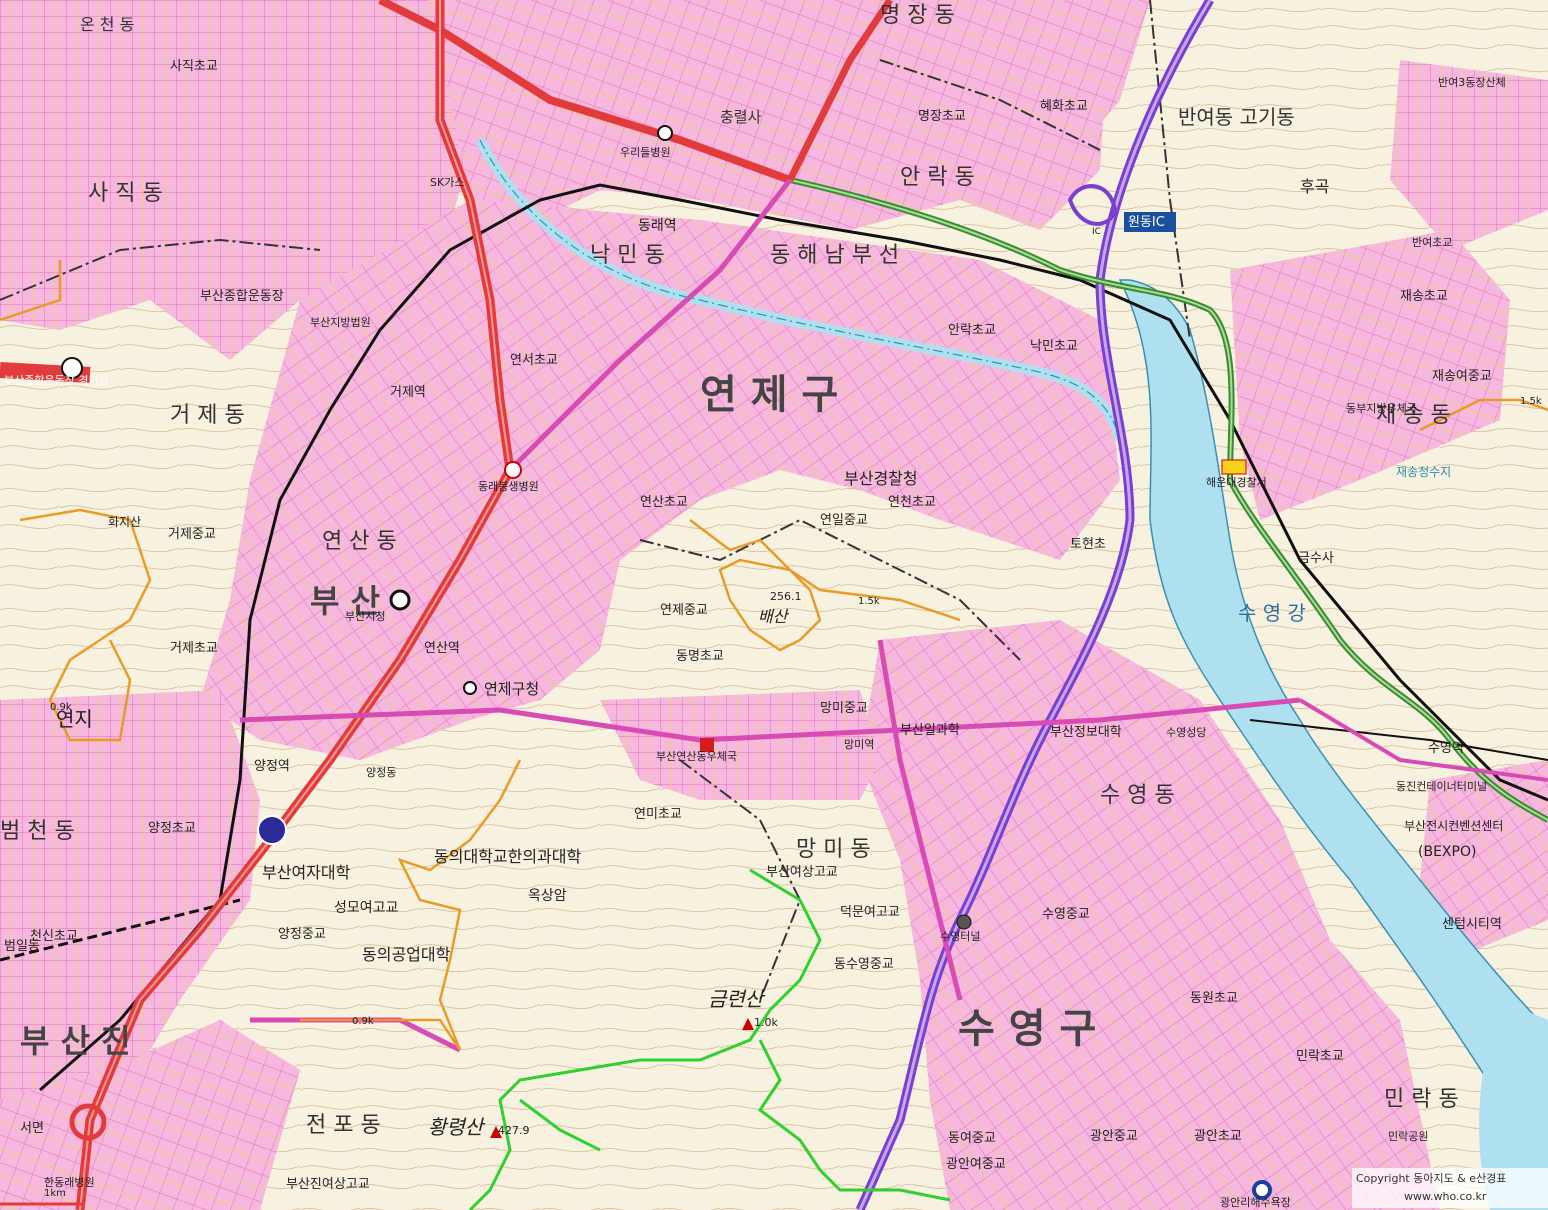 The image size is (1548, 1210). What do you see at coordinates (1146, 222) in the screenshot?
I see `ic-label: 원동IC` at bounding box center [1146, 222].